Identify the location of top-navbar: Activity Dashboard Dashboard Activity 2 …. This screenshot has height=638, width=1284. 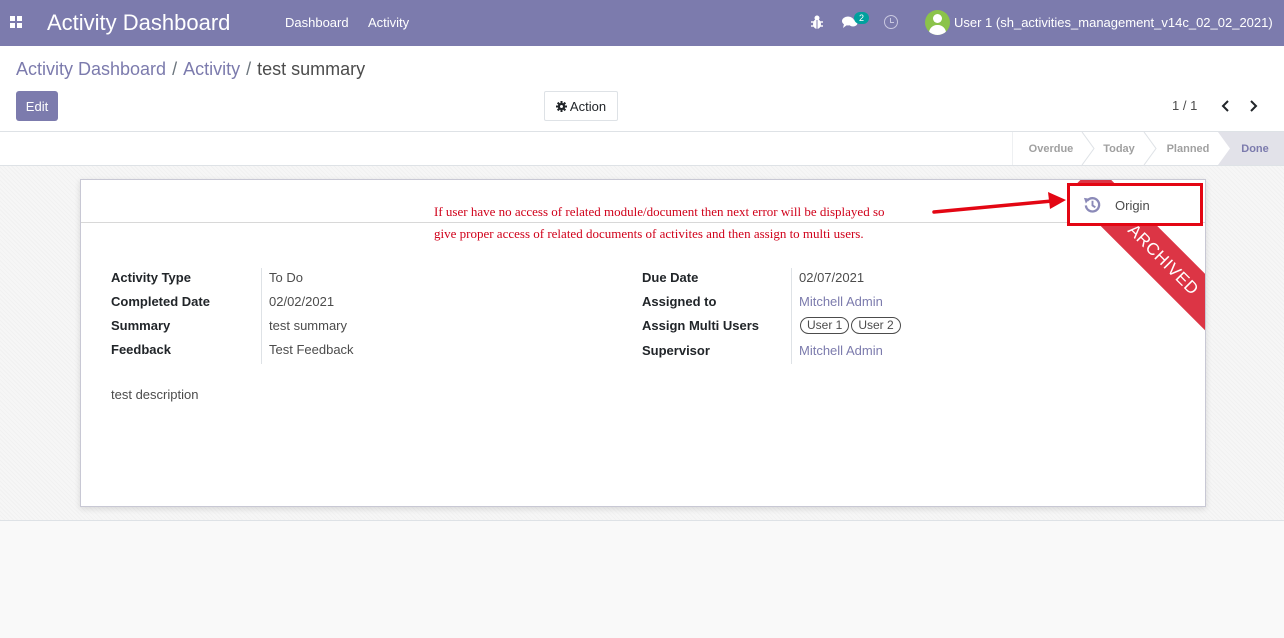
(642, 23).